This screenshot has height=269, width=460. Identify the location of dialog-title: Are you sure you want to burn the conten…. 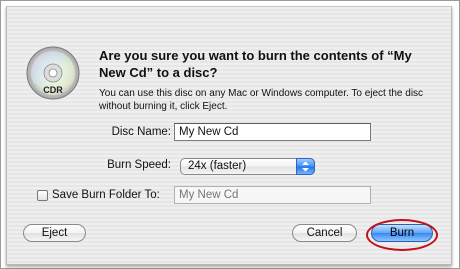
(255, 64).